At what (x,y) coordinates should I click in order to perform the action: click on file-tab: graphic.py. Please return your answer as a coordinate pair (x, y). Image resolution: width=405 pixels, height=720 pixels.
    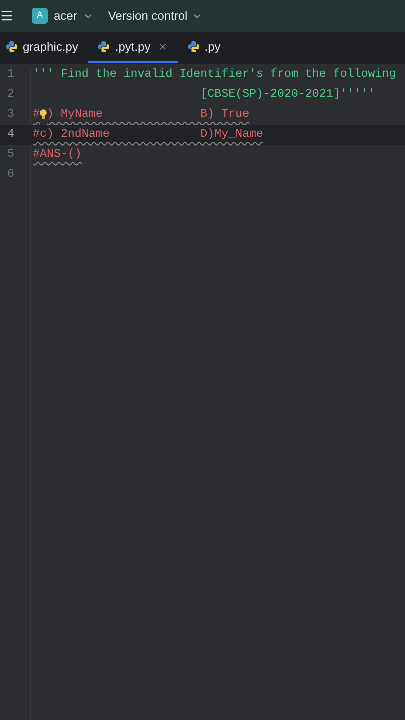
    Looking at the image, I should click on (44, 47).